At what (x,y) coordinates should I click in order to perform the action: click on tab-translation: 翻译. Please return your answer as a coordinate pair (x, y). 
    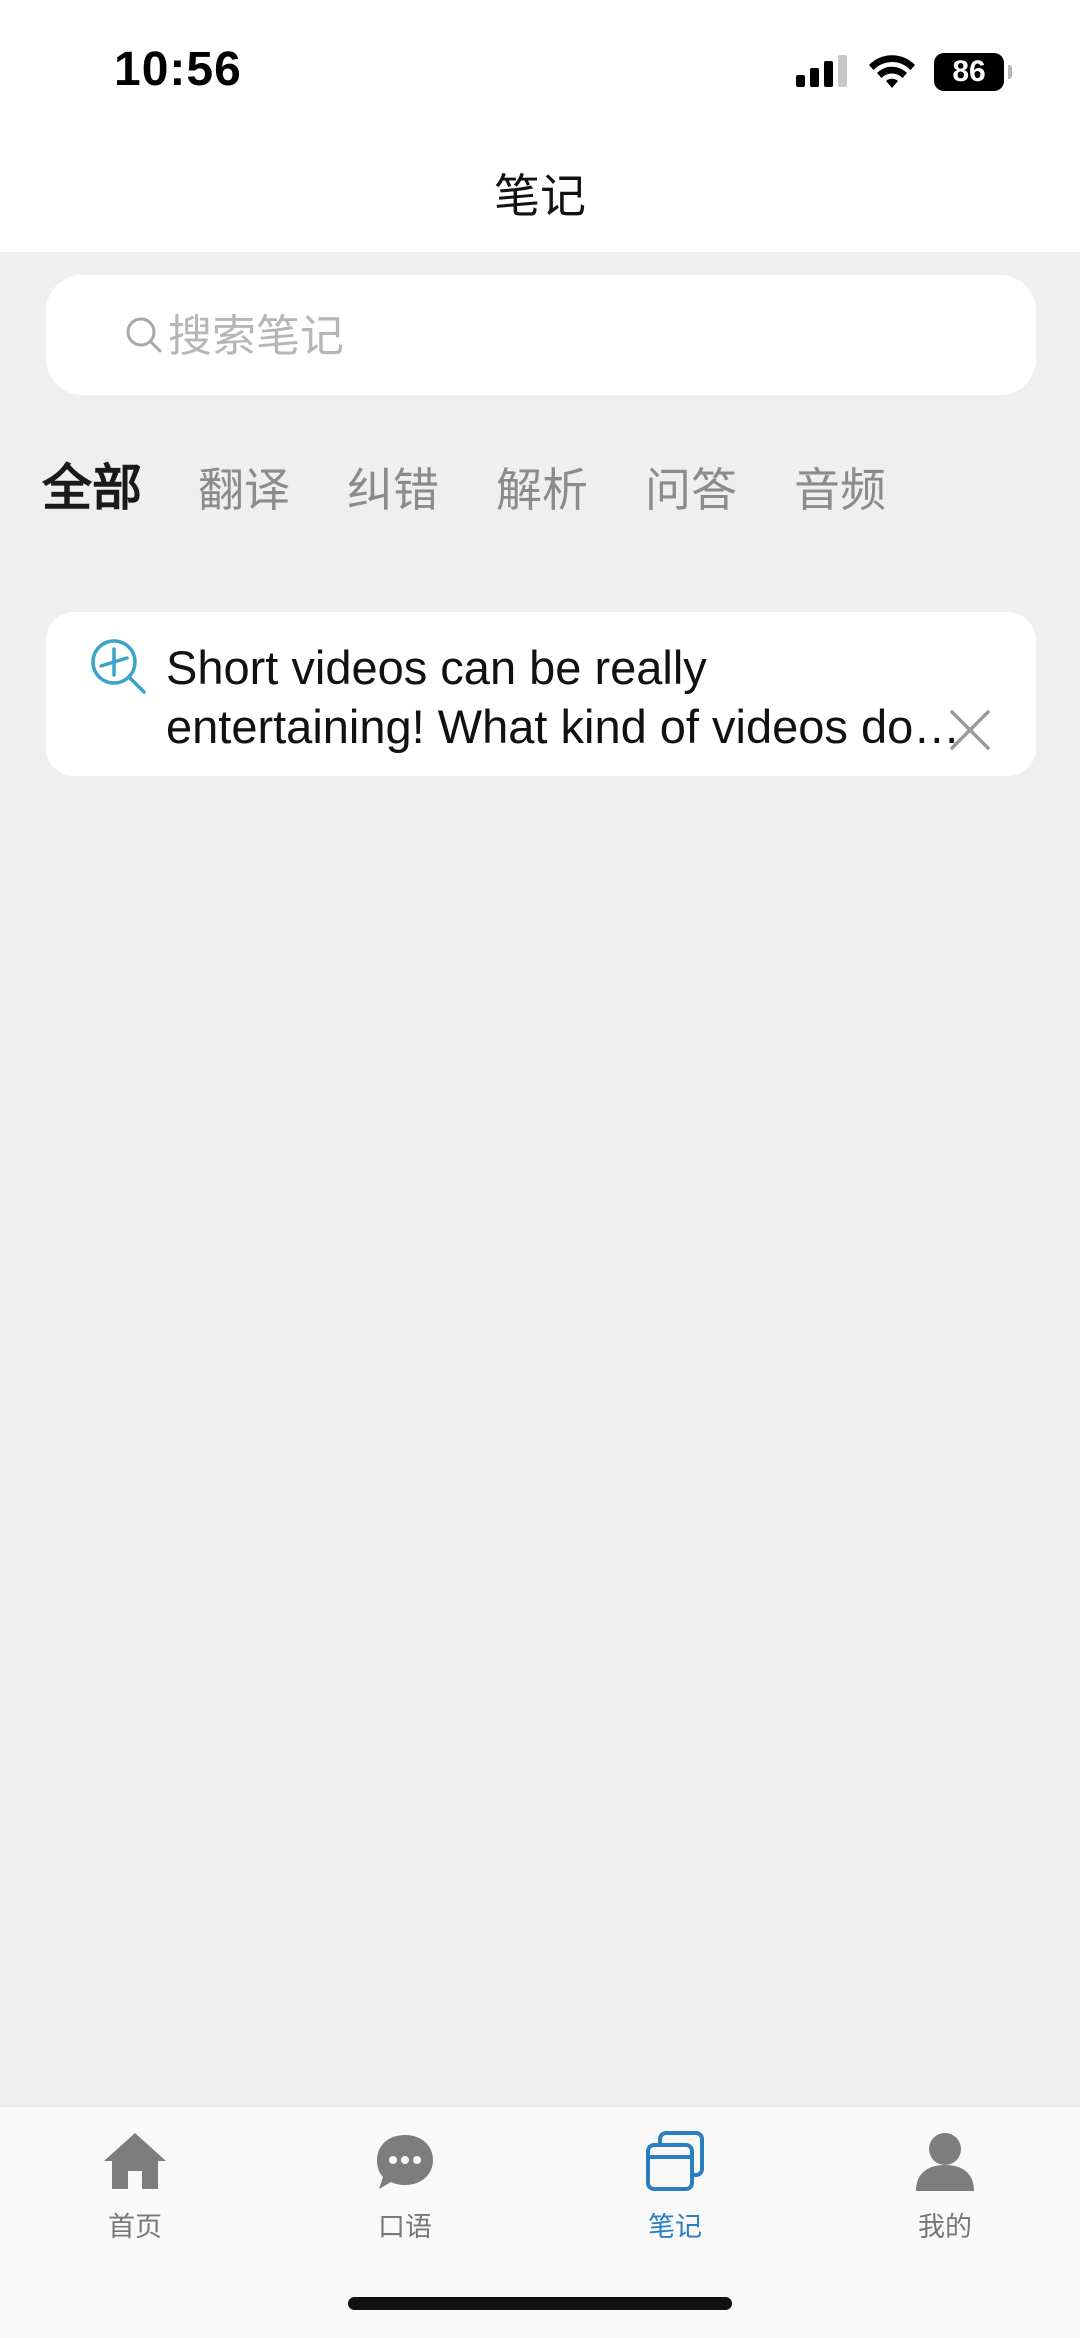
    Looking at the image, I should click on (244, 487).